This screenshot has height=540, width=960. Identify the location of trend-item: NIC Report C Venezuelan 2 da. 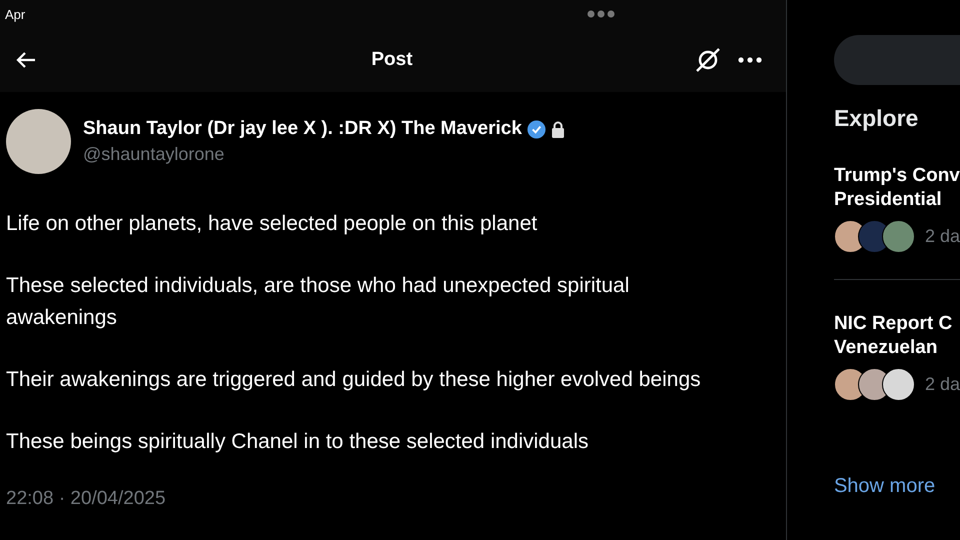
(897, 353).